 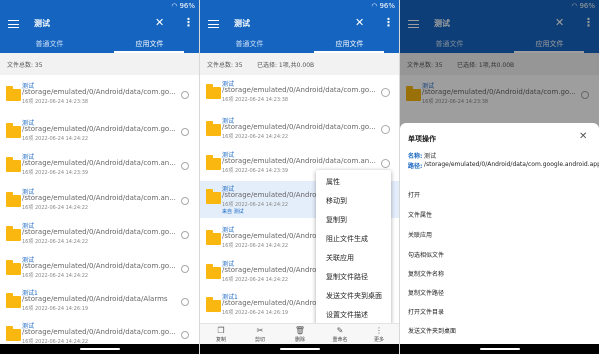 What do you see at coordinates (426, 273) in the screenshot?
I see `action-copy-name: 复制文件名称` at bounding box center [426, 273].